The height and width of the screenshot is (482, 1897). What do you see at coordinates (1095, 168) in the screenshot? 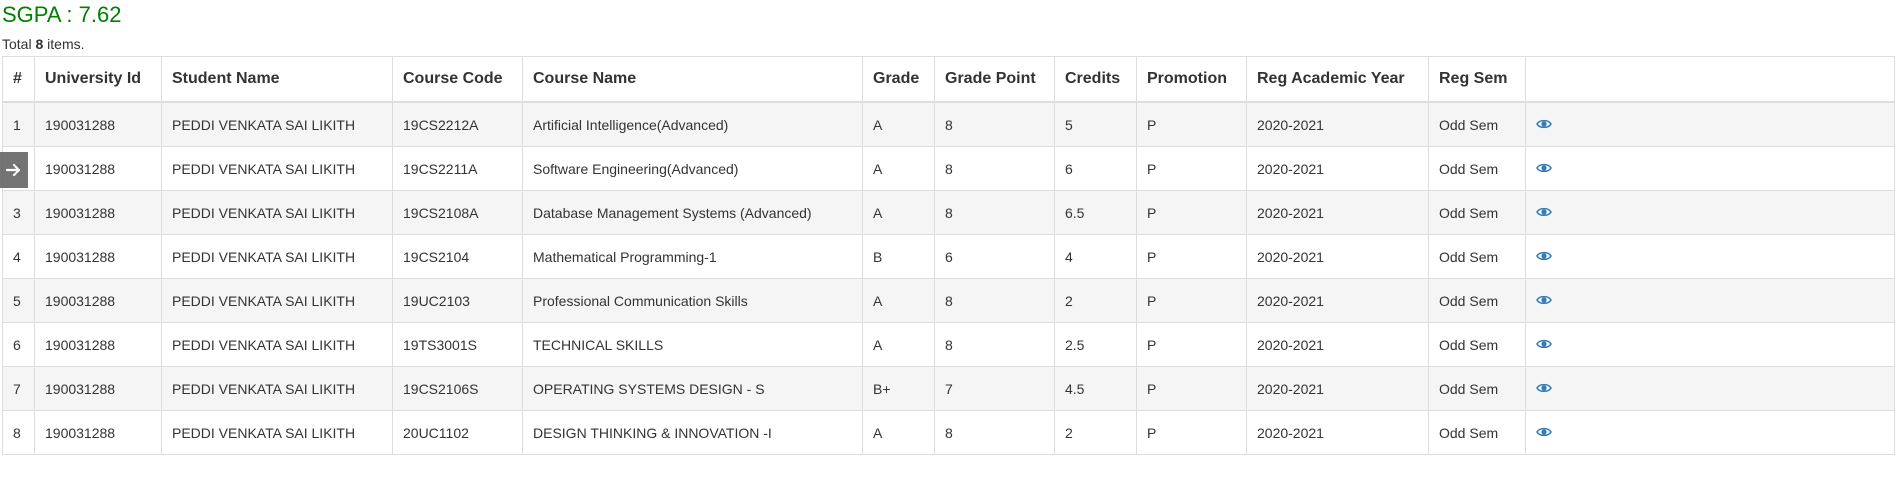
I see `credits-cell: 6` at bounding box center [1095, 168].